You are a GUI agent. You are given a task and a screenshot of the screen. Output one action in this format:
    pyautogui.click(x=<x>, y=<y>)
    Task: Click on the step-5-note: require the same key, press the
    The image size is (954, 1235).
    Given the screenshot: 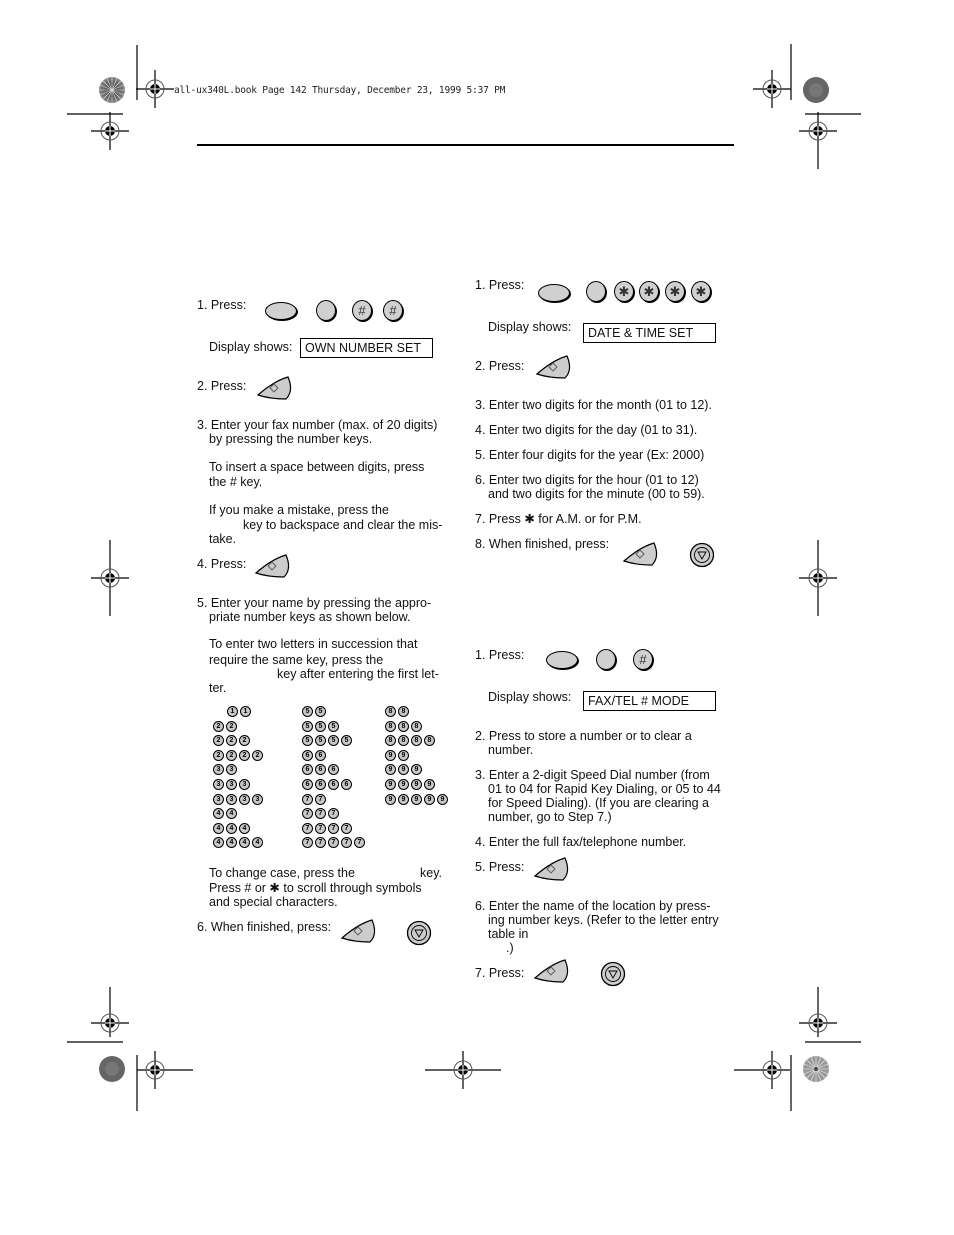 What is the action you would take?
    pyautogui.click(x=296, y=660)
    